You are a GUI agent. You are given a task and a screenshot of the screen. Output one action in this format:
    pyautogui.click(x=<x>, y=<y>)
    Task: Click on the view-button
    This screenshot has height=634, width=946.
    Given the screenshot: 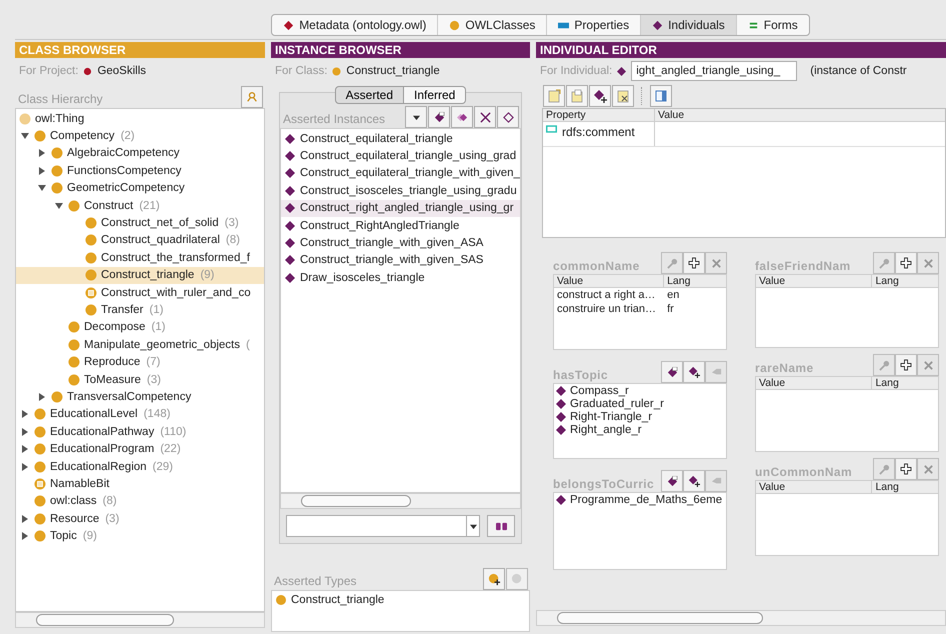 What is the action you would take?
    pyautogui.click(x=661, y=96)
    